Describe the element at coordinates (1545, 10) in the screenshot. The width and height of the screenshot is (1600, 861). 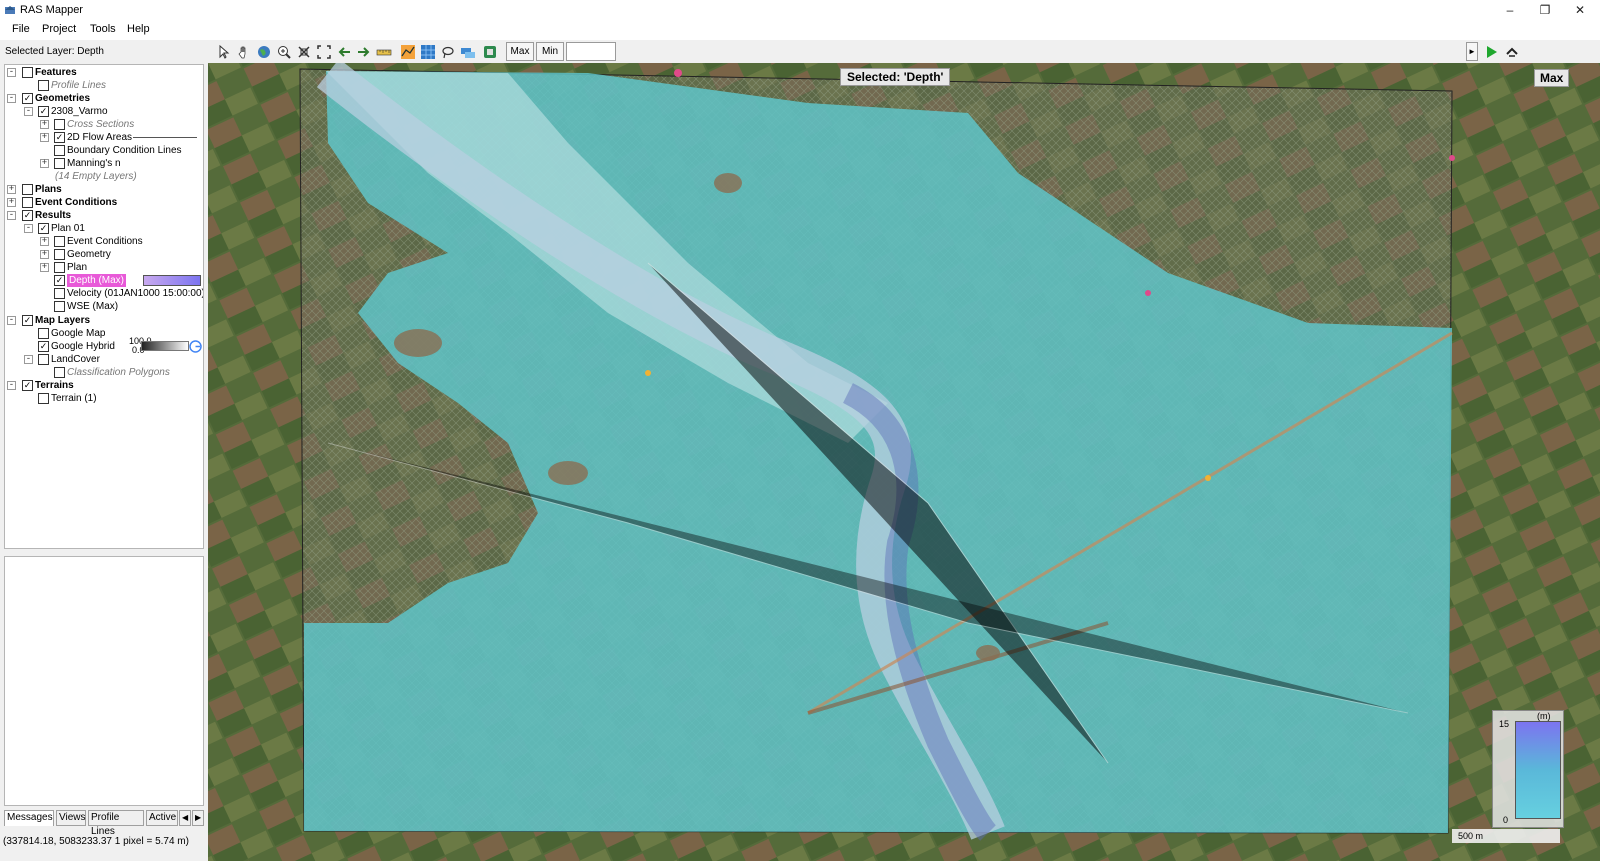
I see `restore-icon: ❐` at that location.